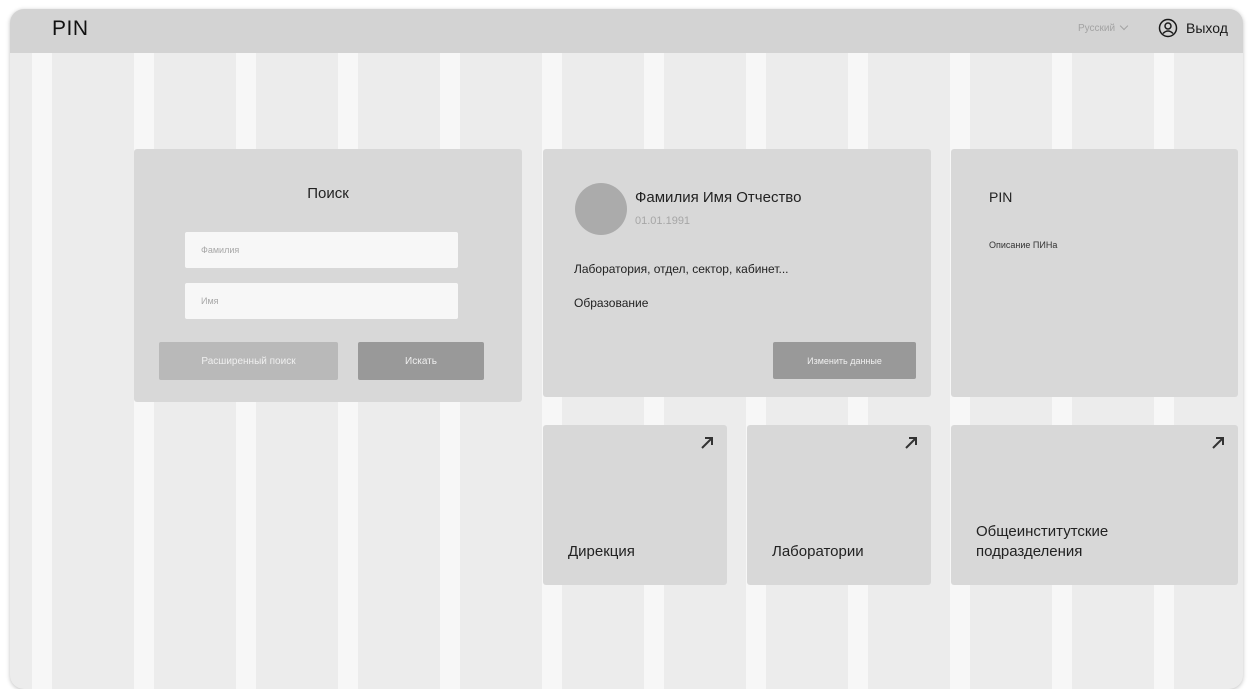  I want to click on tile-directorate: Дирекция, so click(635, 505).